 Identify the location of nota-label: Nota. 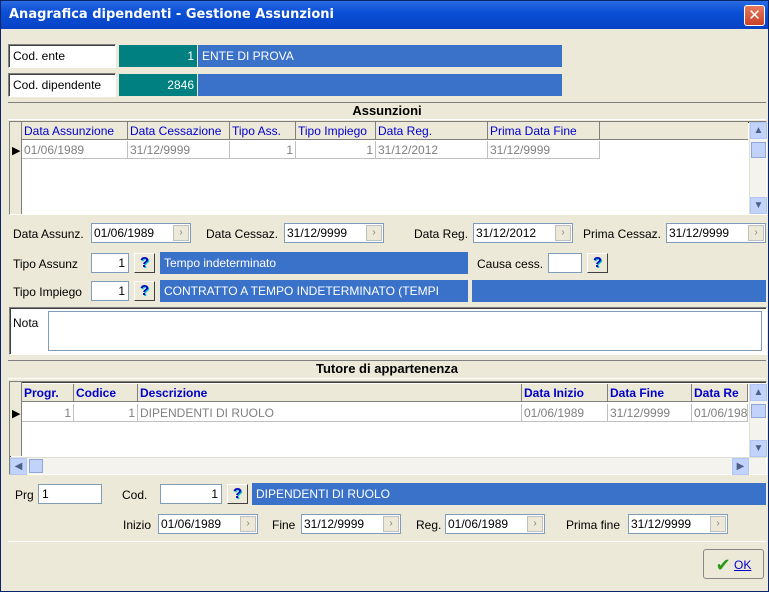
(26, 323).